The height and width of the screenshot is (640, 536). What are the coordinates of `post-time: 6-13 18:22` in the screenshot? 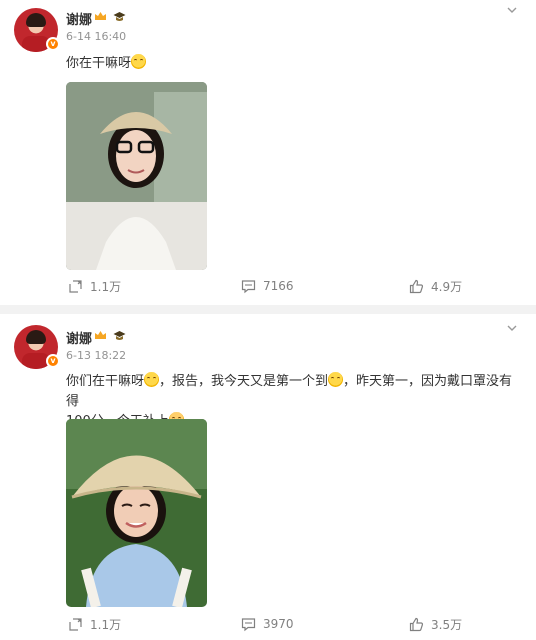 It's located at (96, 355).